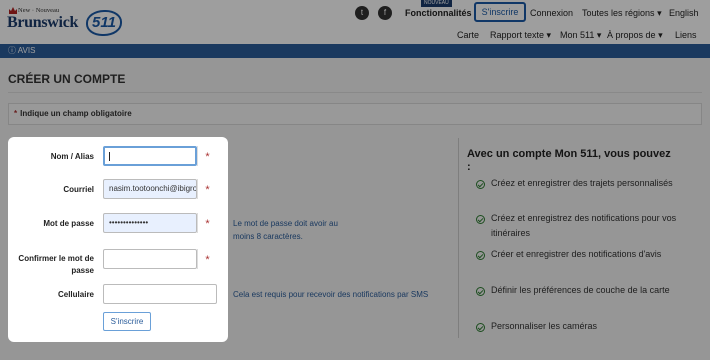  I want to click on text-caret, so click(109, 156).